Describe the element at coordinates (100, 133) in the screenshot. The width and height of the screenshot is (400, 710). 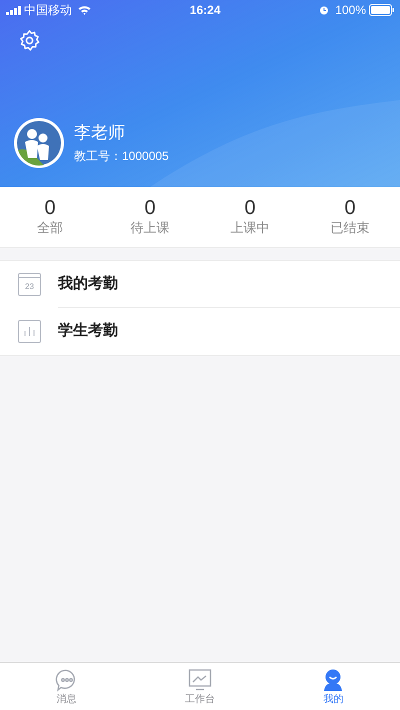
I see `teacher-name: 李老师` at that location.